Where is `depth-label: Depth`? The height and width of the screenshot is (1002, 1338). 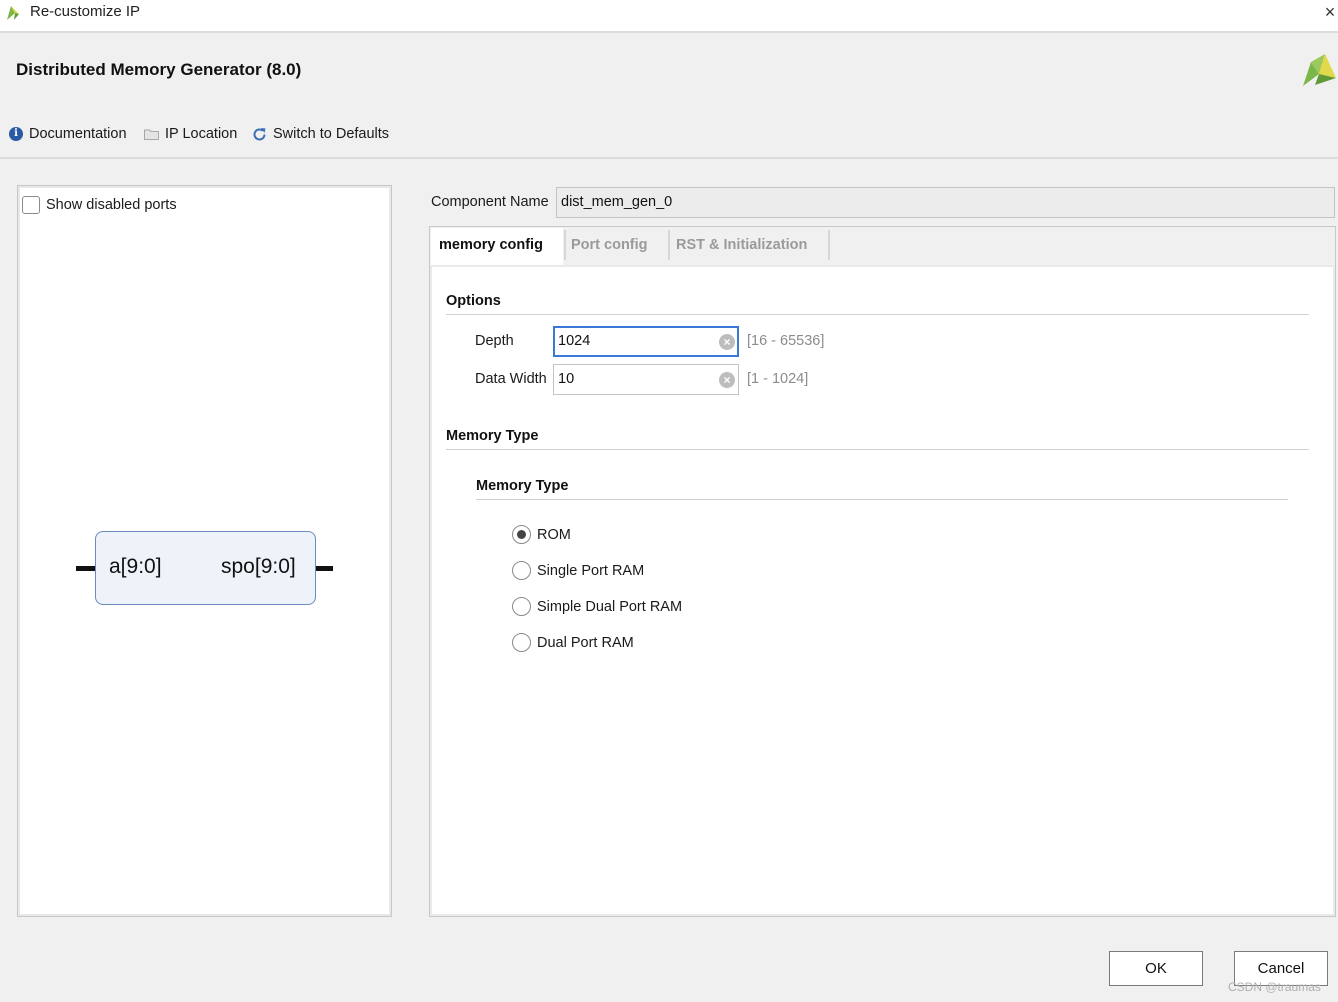 depth-label: Depth is located at coordinates (494, 341).